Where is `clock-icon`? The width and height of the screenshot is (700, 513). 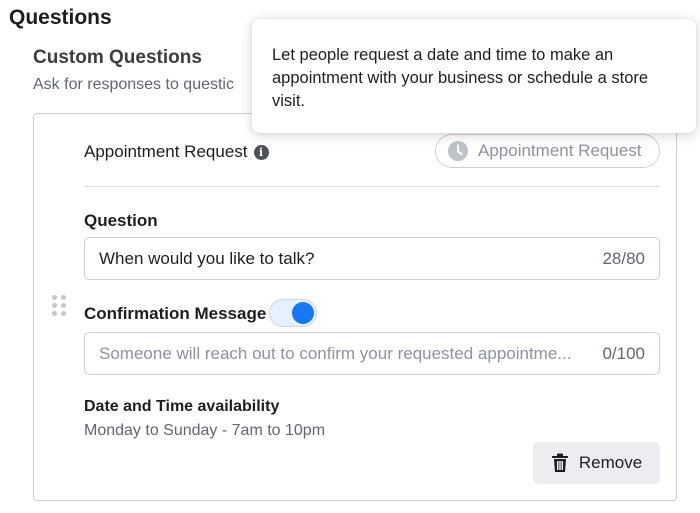 clock-icon is located at coordinates (458, 151).